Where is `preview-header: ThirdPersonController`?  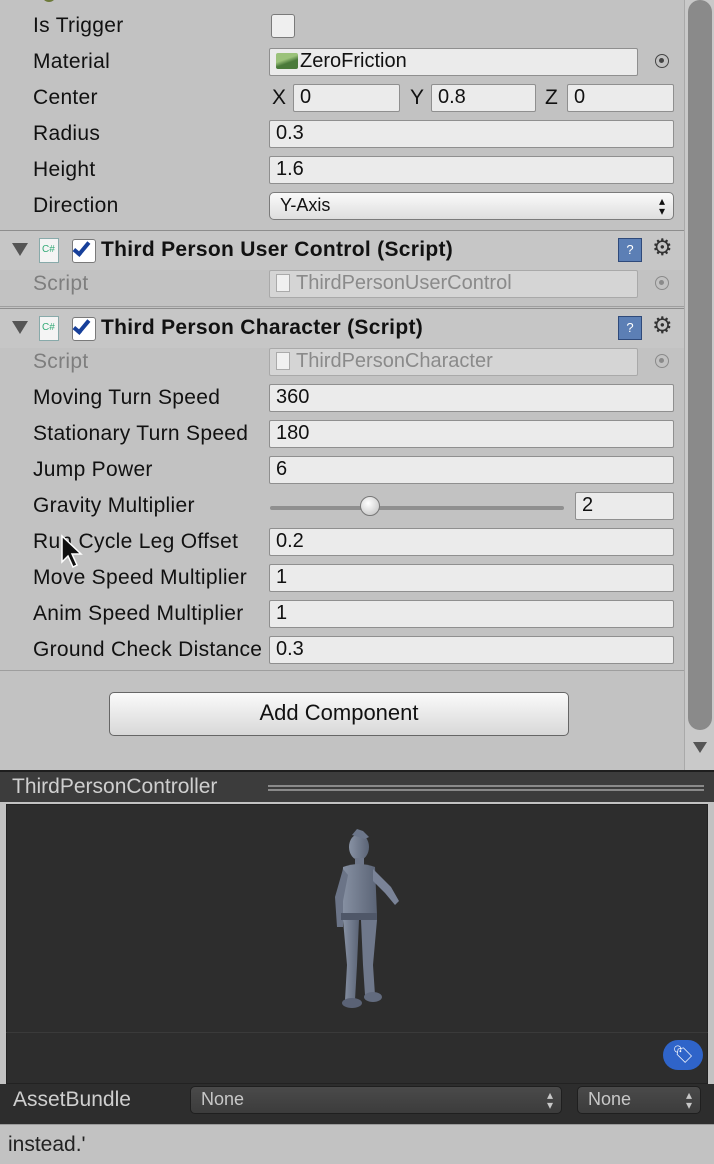
preview-header: ThirdPersonController is located at coordinates (357, 786).